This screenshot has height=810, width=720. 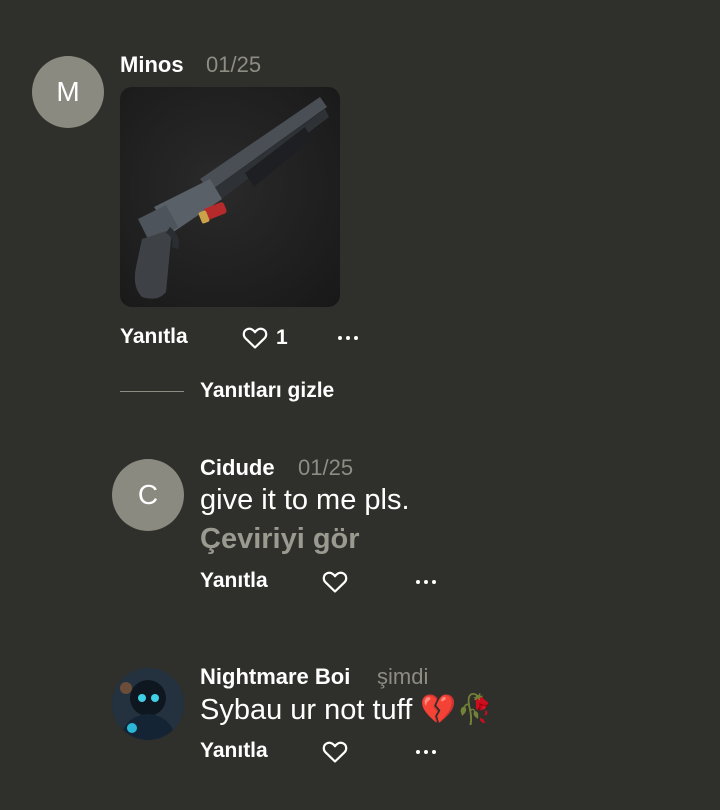 I want to click on avatar-initial: M, so click(x=68, y=91).